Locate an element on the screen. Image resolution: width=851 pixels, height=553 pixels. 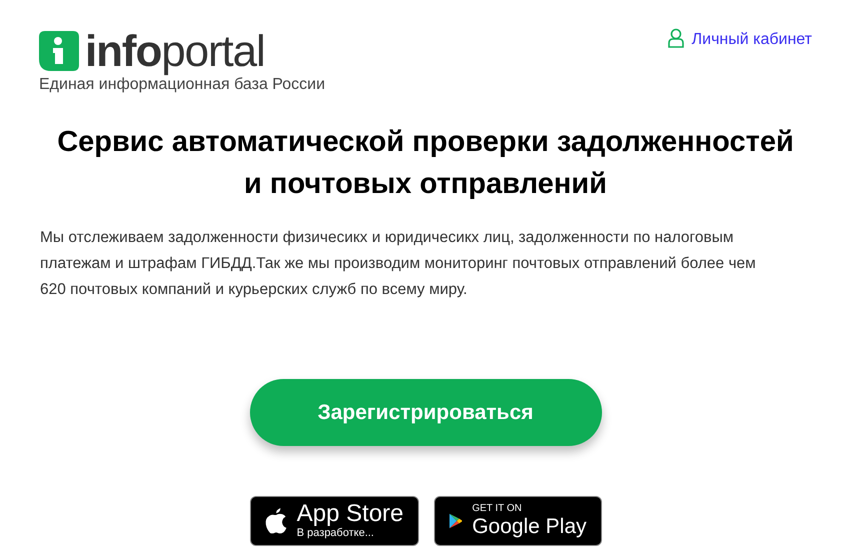
page-title: и почтовых отправлений is located at coordinates (425, 184).